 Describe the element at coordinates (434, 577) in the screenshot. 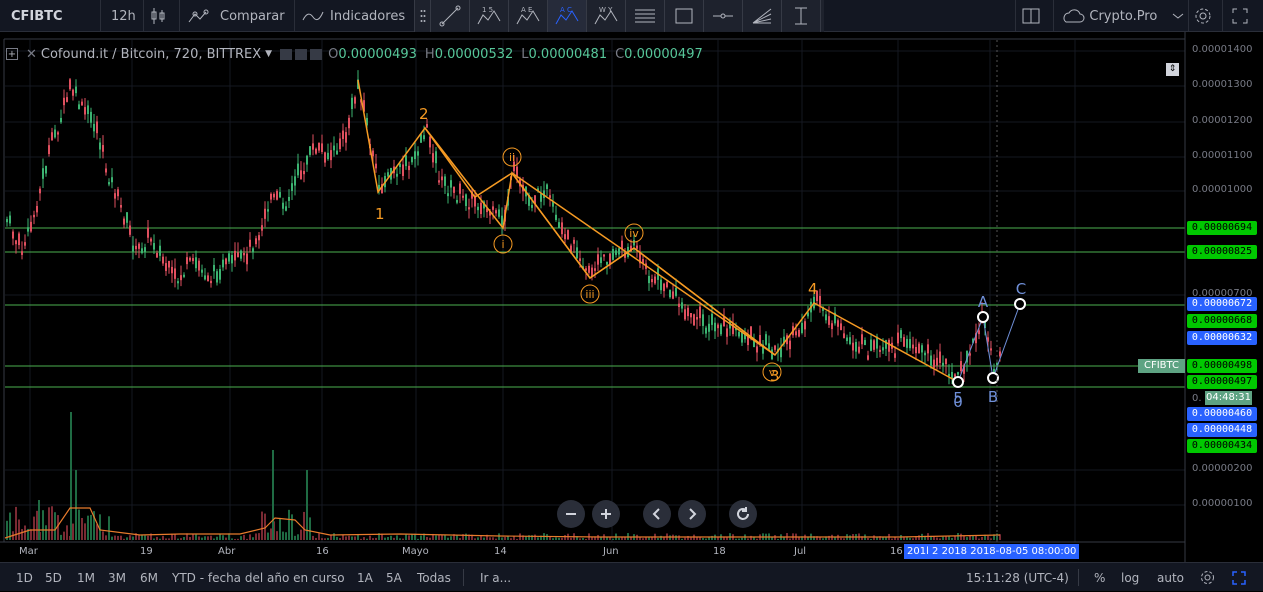

I see `range-all: Todas` at that location.